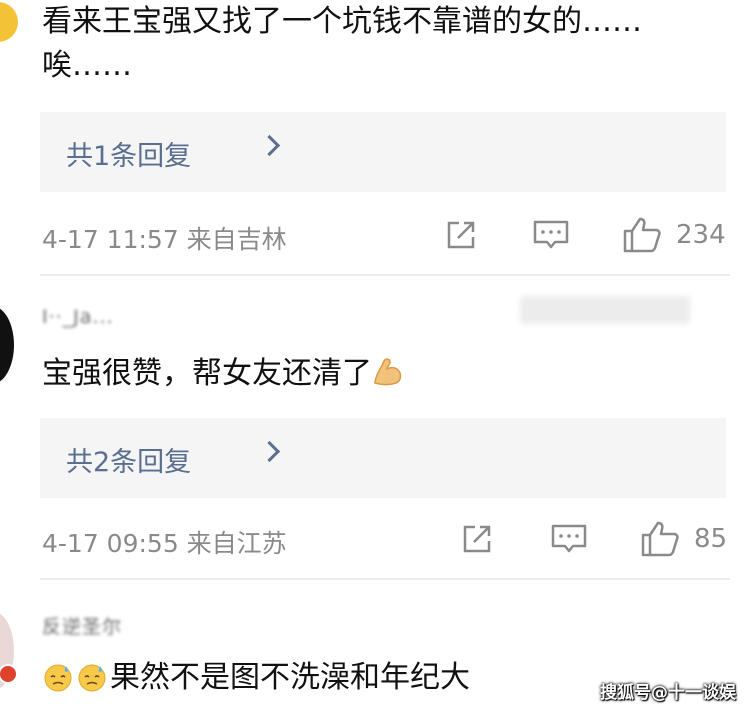  Describe the element at coordinates (383, 458) in the screenshot. I see `view-replies-button: 共2条回复` at that location.